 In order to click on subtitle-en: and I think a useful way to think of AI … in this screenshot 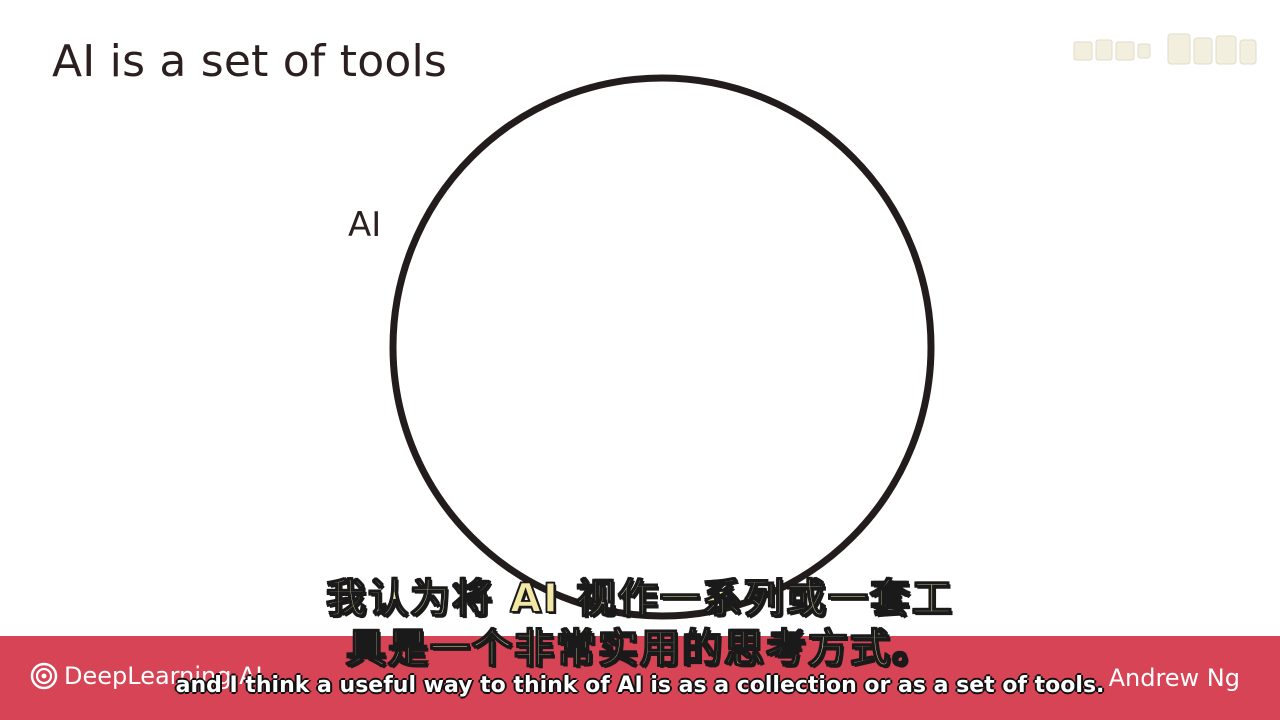, I will do `click(640, 685)`.